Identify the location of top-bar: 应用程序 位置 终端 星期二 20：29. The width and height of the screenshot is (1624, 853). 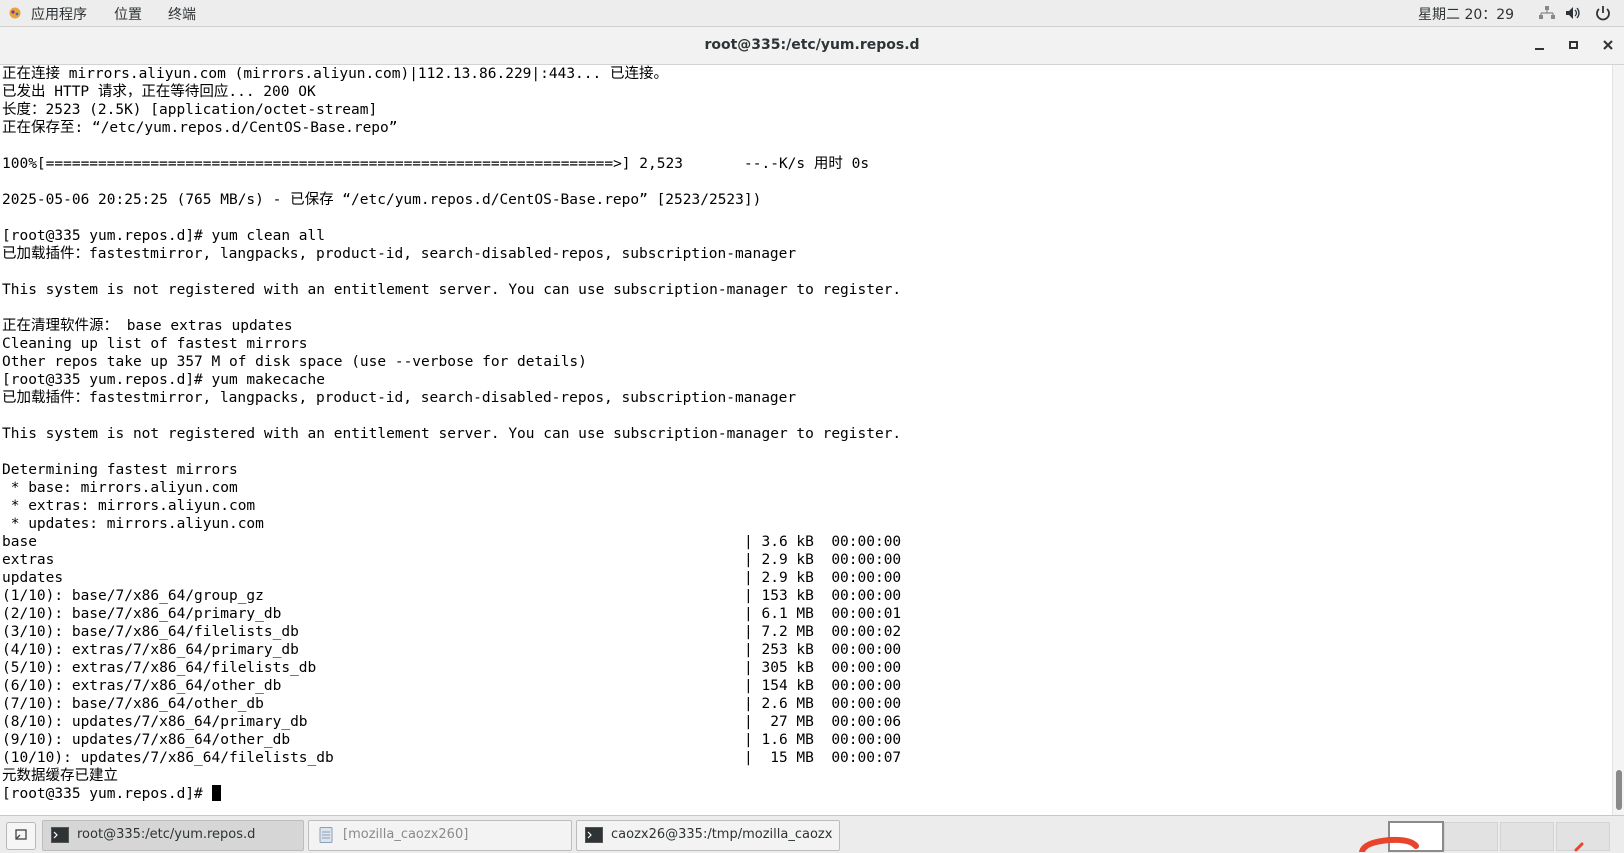
(812, 13).